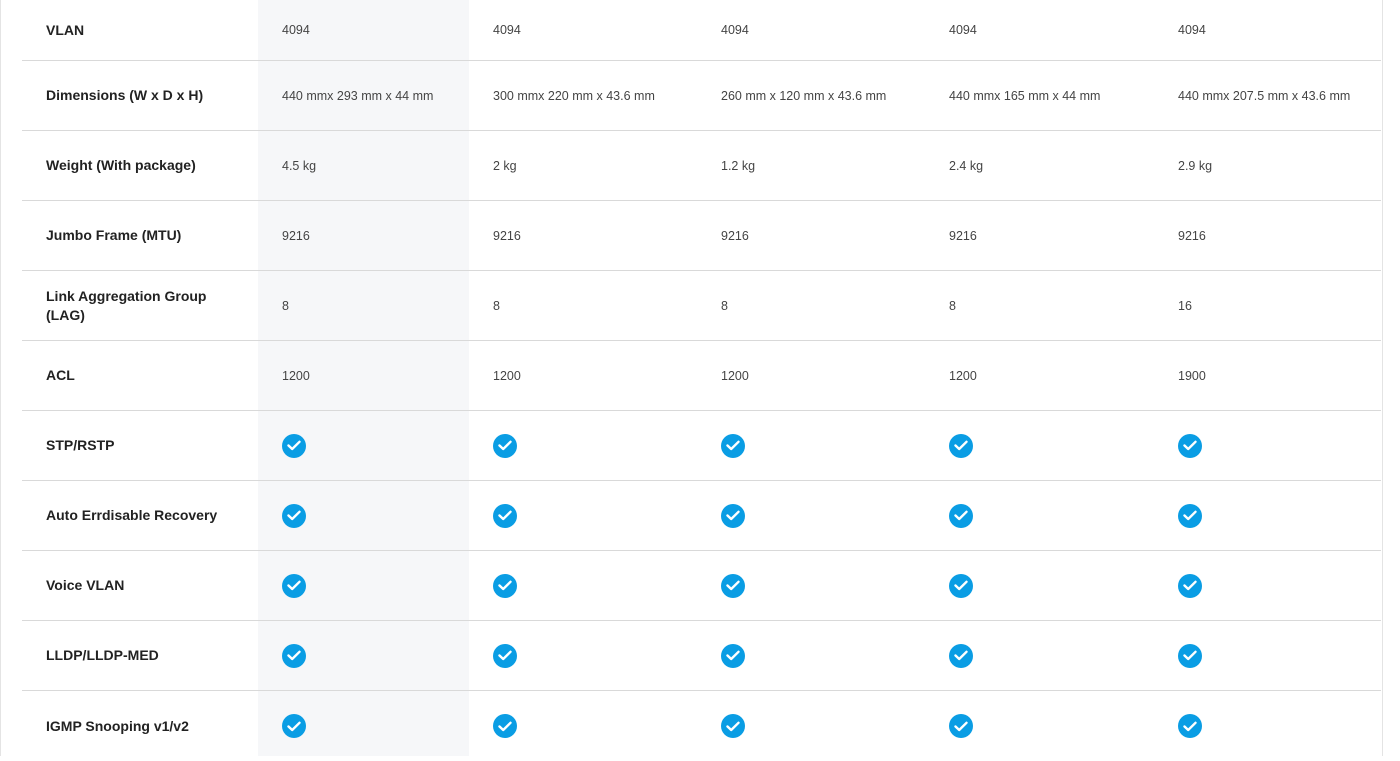 The width and height of the screenshot is (1400, 761). I want to click on row-label: IGMP Snooping v1/v2, so click(117, 725).